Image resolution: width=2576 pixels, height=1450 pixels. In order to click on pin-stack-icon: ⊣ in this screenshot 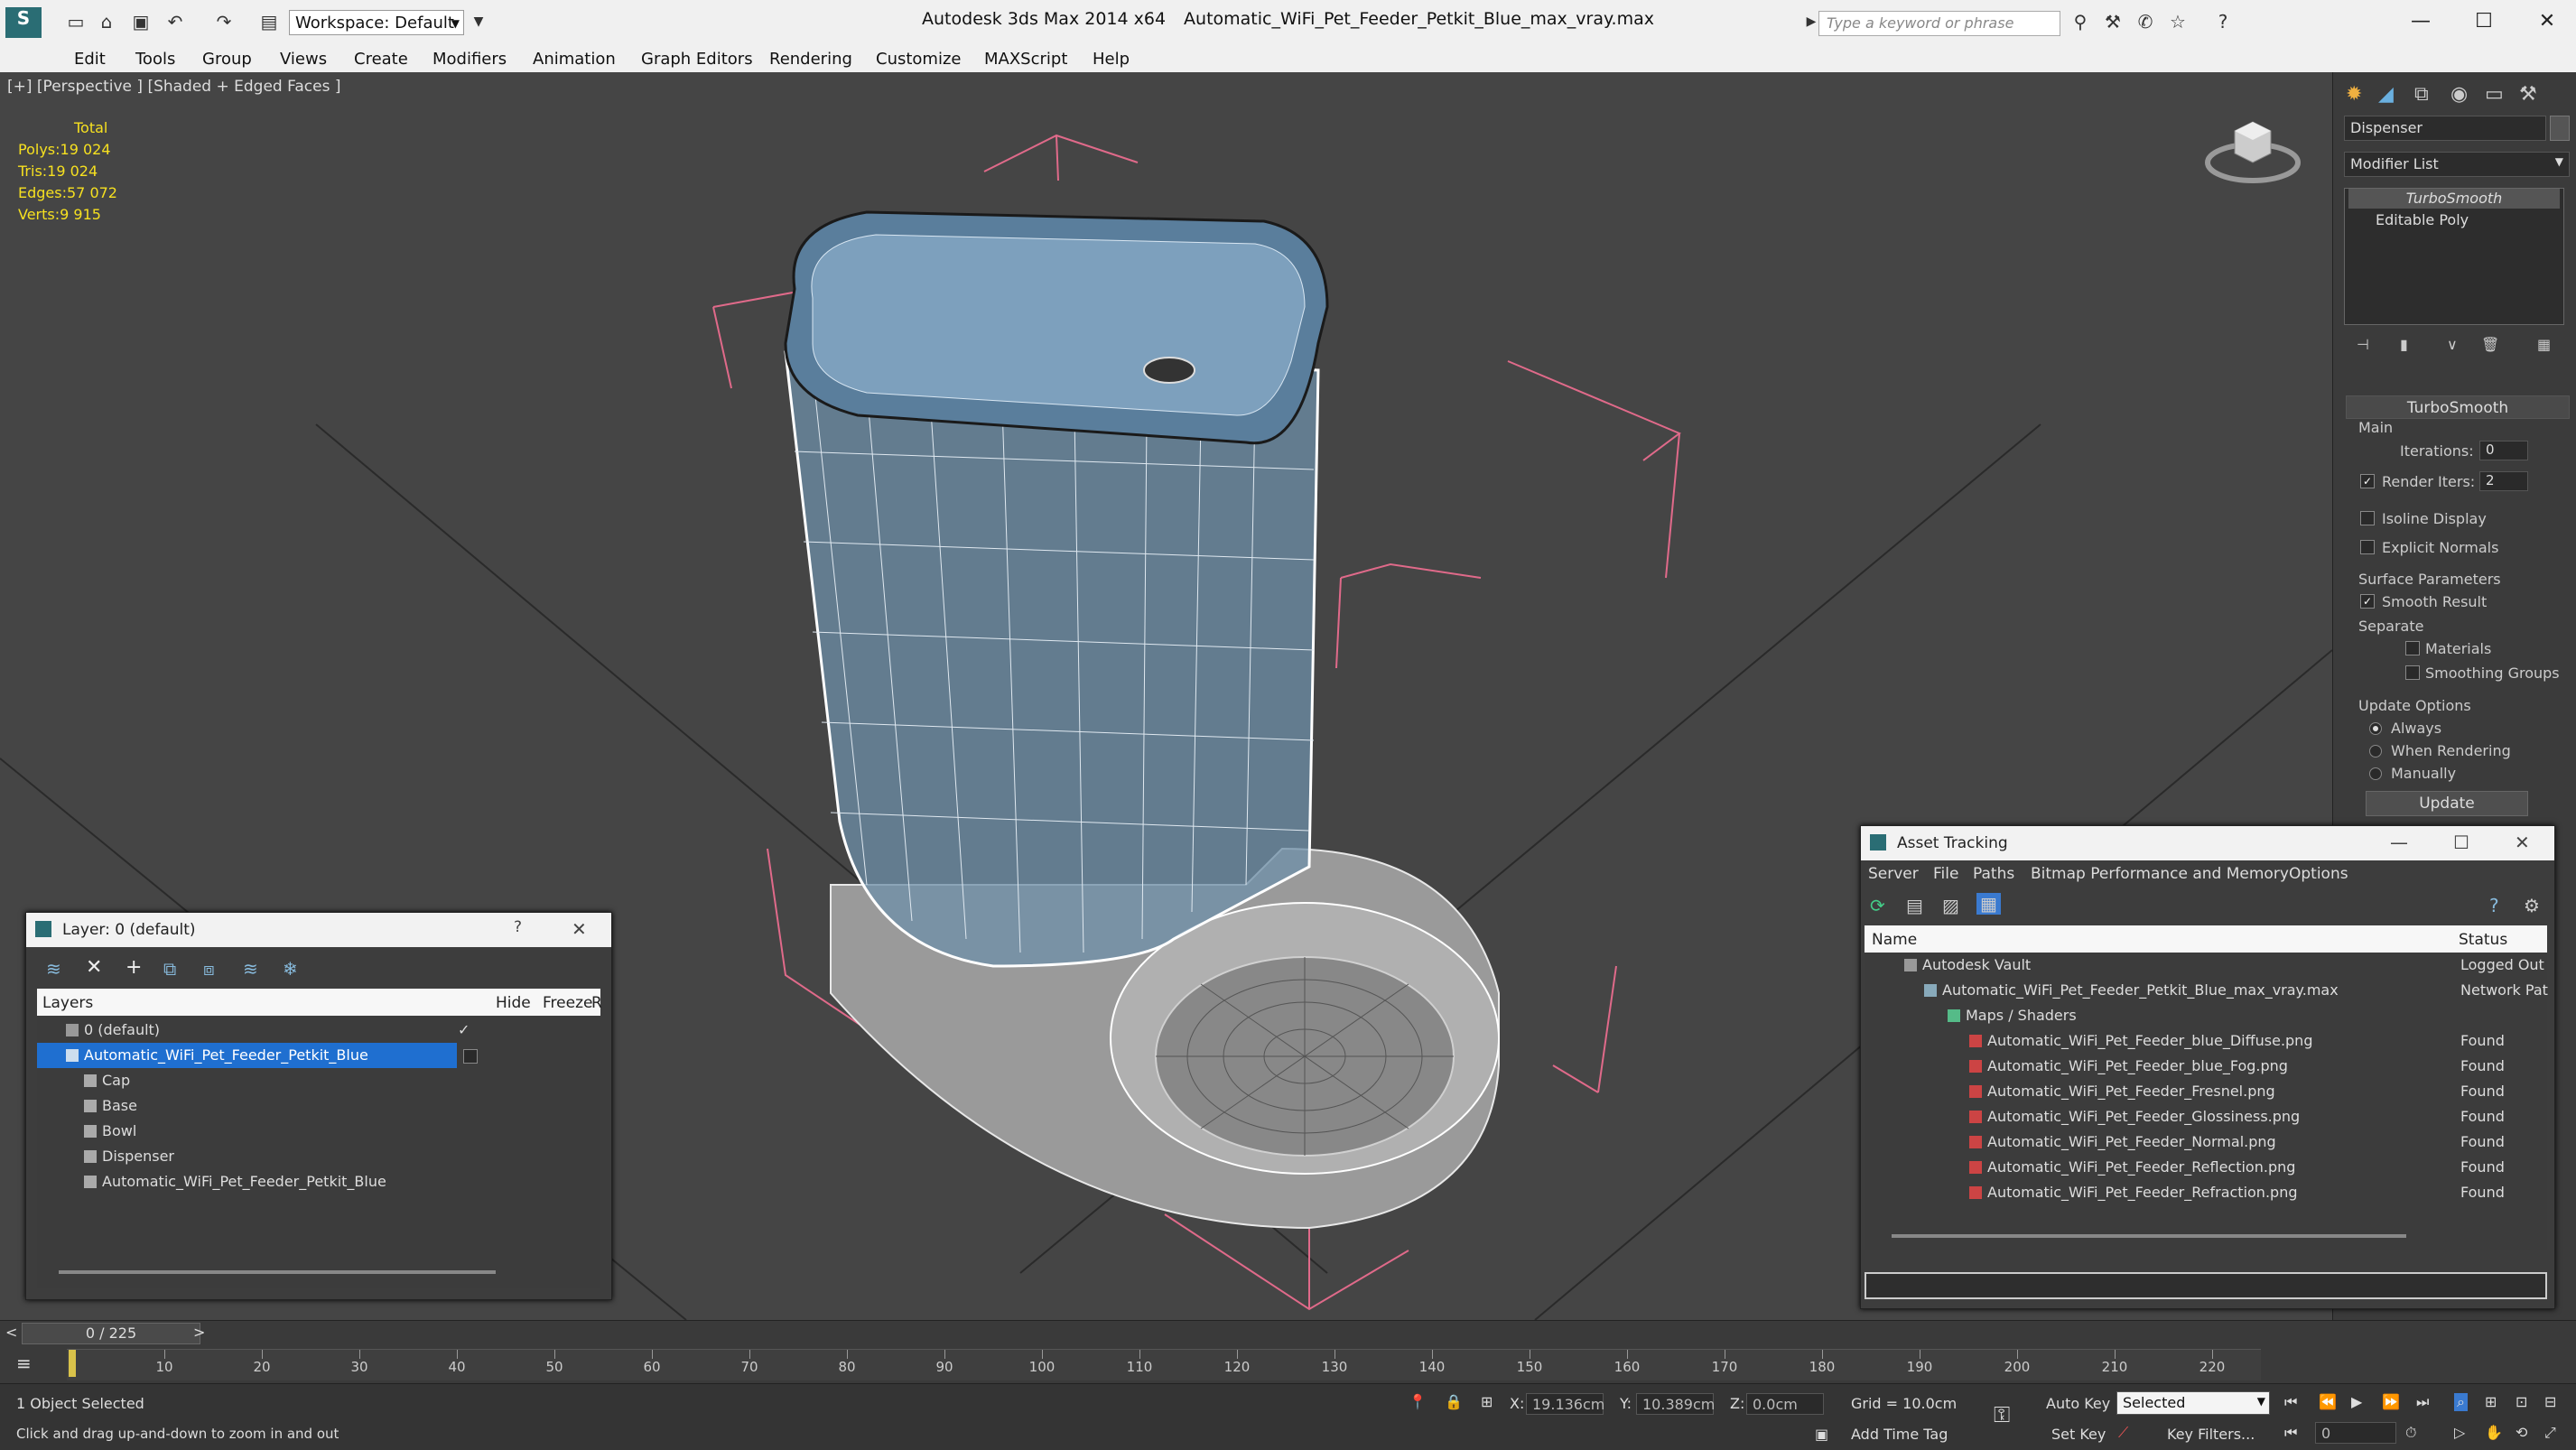, I will do `click(2363, 344)`.